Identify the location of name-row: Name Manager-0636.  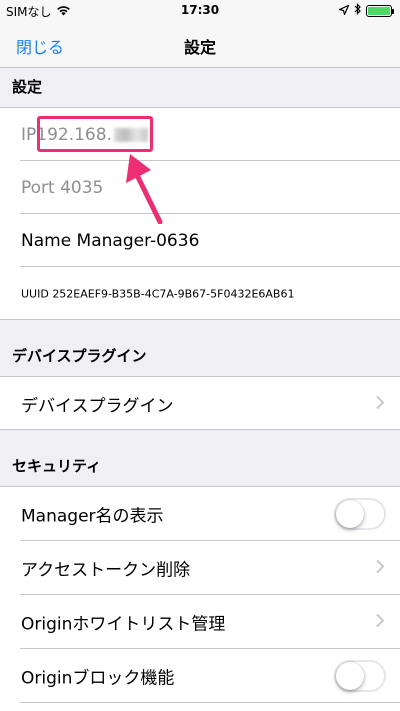
(200, 240).